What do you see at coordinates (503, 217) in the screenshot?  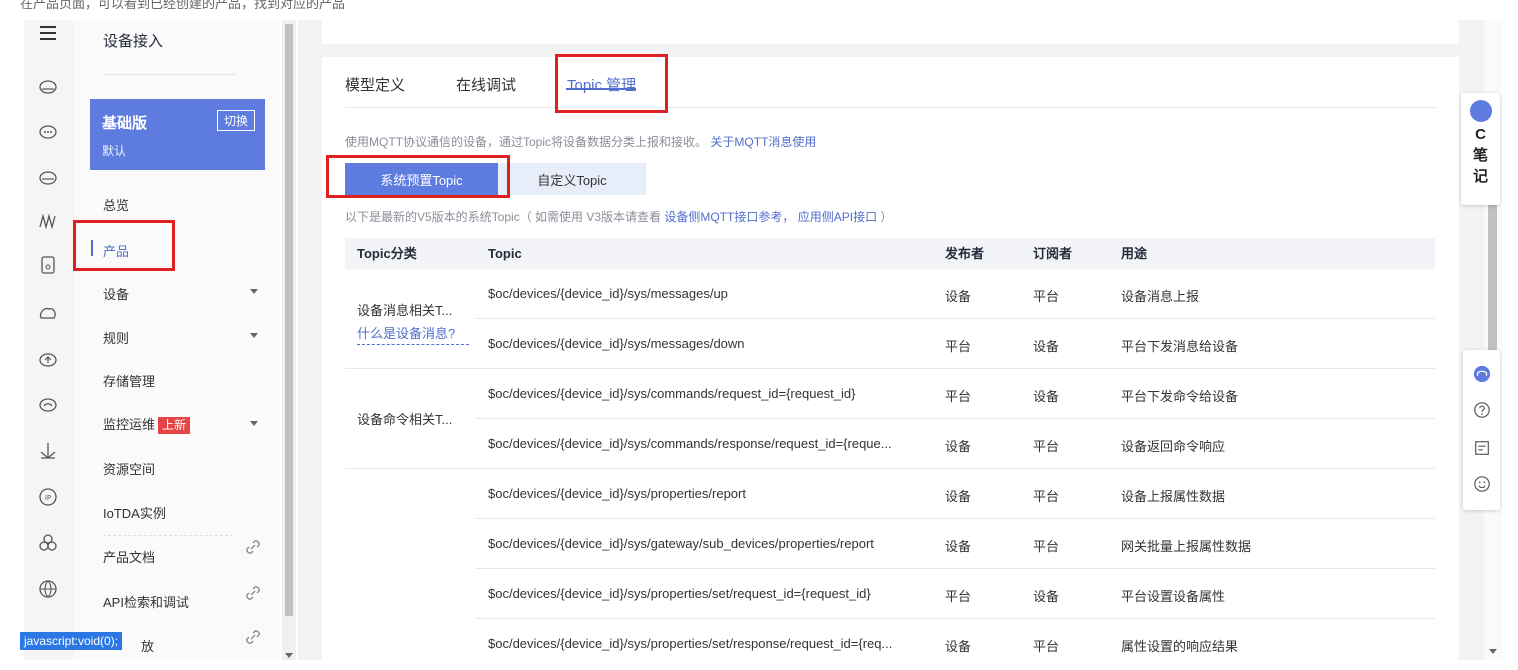 I see `version-note-prefix: 以下是最新的V5版本的系统Topic（ 如需使用 V3版本请查看` at bounding box center [503, 217].